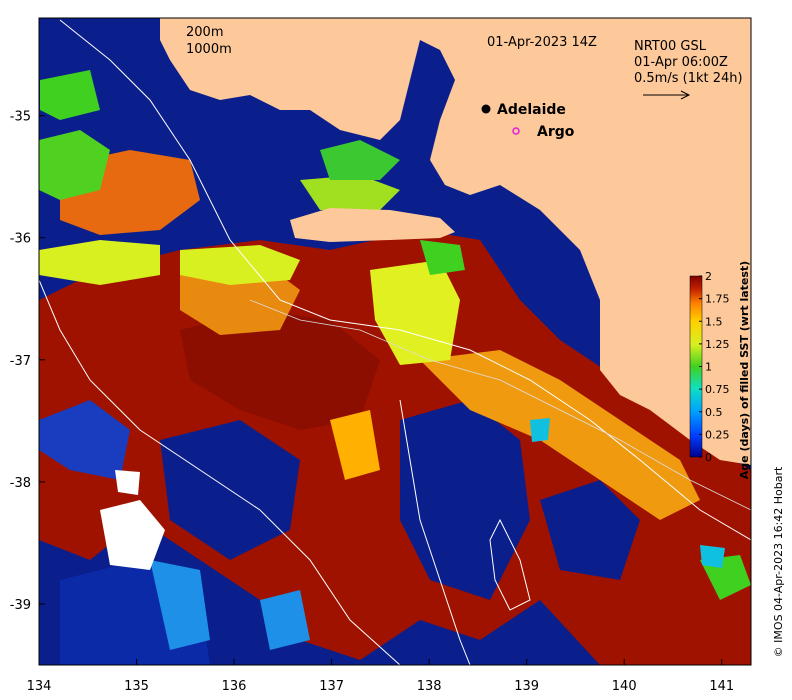 Image resolution: width=792 pixels, height=700 pixels. What do you see at coordinates (624, 686) in the screenshot?
I see `x-tick-label: 140` at bounding box center [624, 686].